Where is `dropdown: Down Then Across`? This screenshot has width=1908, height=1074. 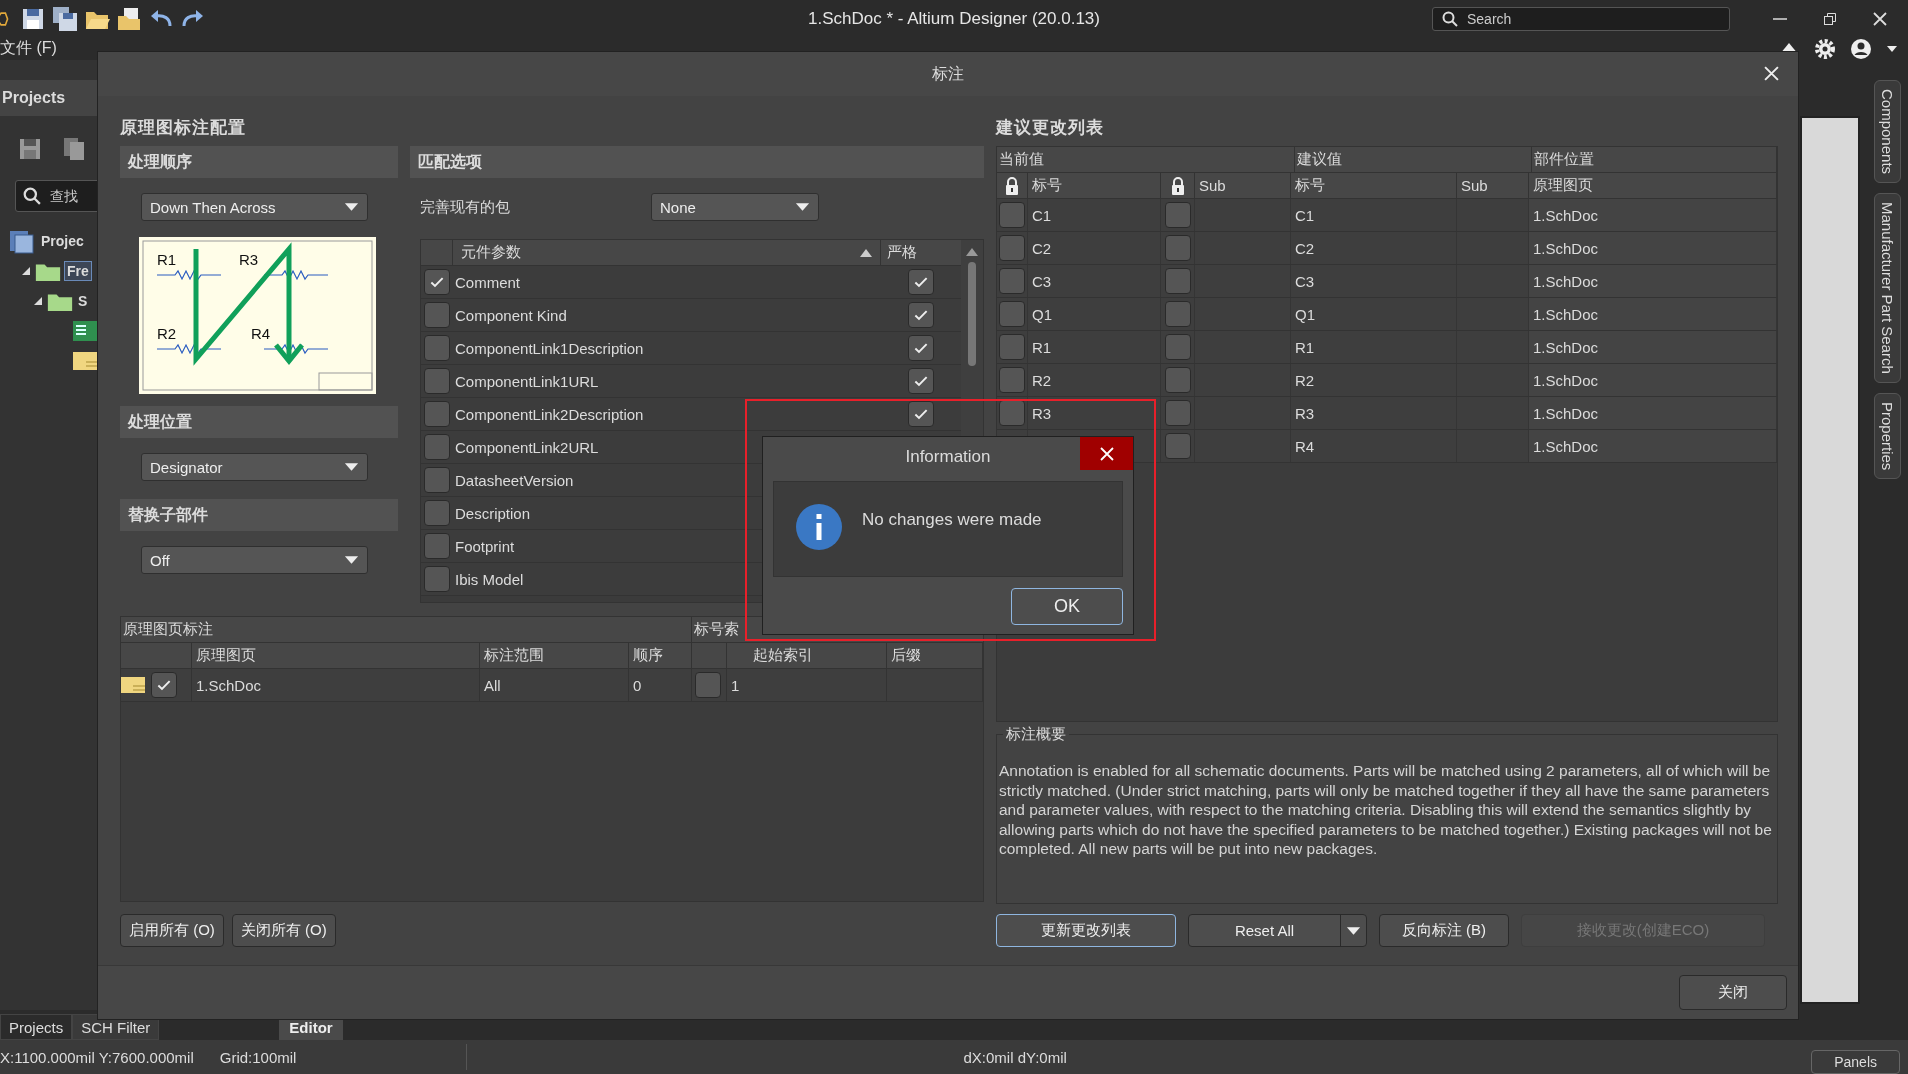
dropdown: Down Then Across is located at coordinates (254, 207).